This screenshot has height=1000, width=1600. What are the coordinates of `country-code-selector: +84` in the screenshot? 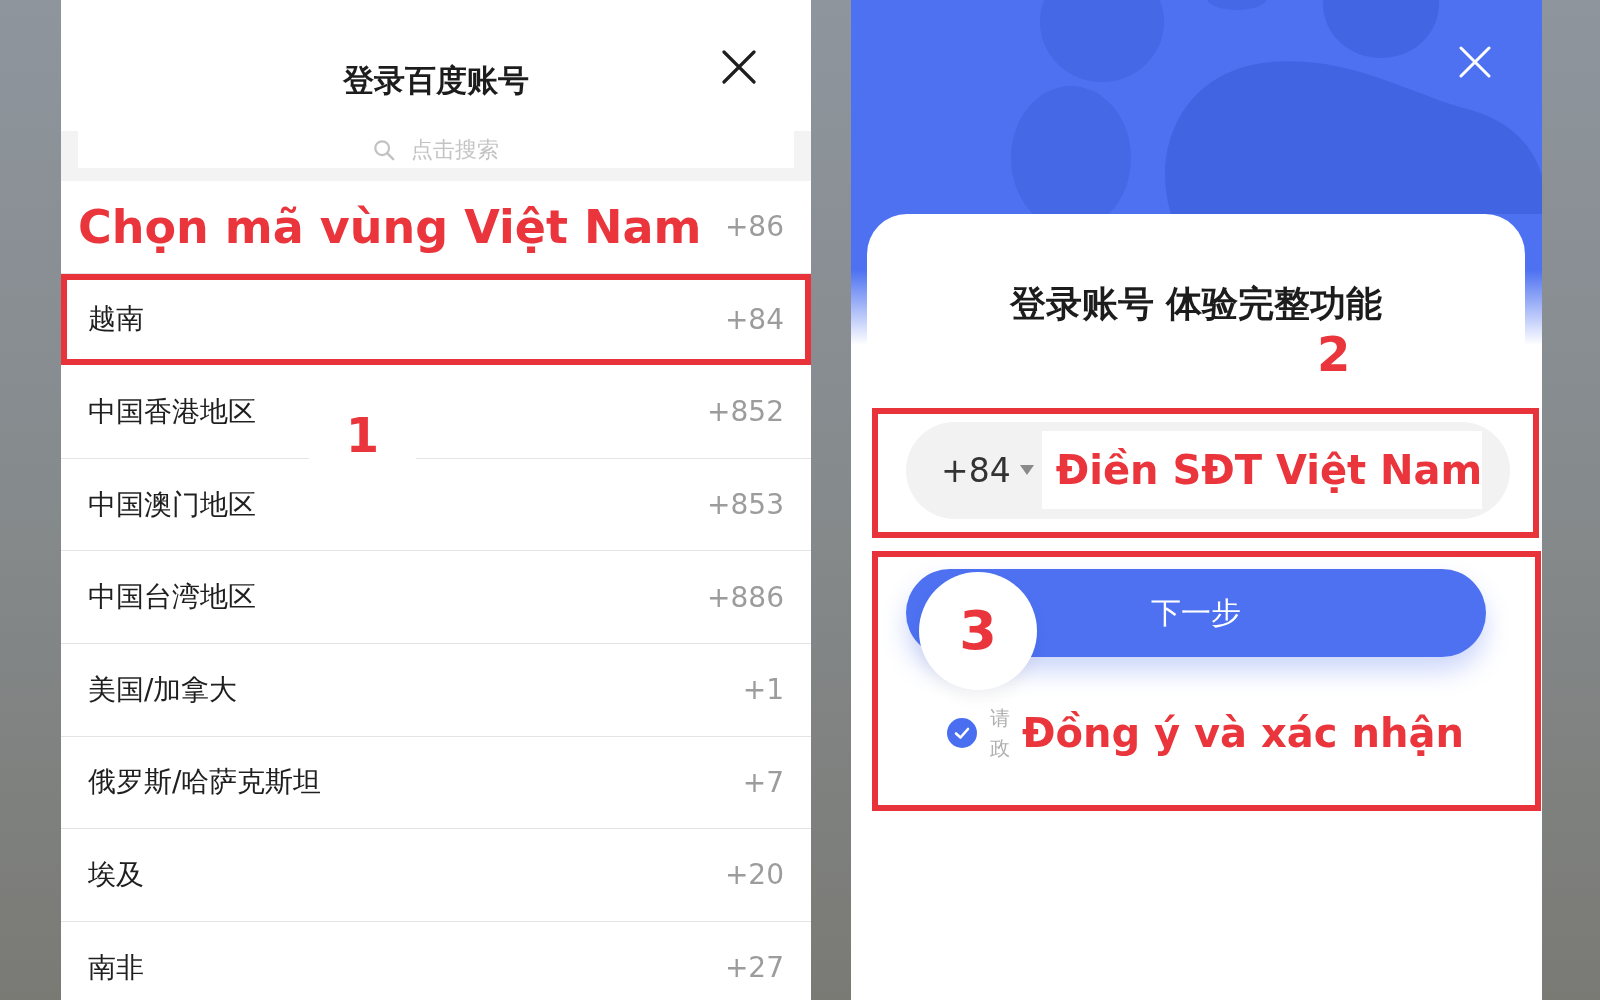 It's located at (970, 470).